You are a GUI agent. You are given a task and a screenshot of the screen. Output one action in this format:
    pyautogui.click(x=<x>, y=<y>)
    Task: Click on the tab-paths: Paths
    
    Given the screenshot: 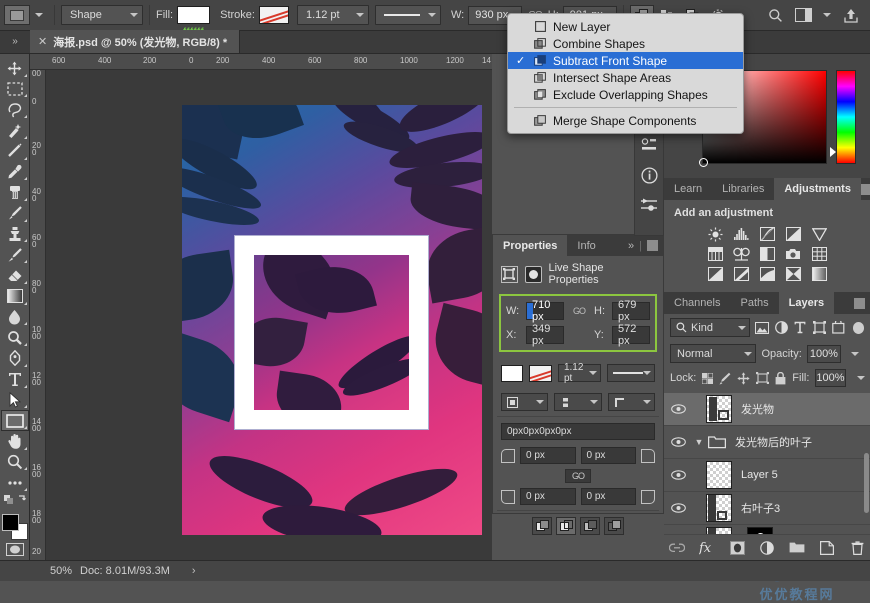 What is the action you would take?
    pyautogui.click(x=754, y=303)
    